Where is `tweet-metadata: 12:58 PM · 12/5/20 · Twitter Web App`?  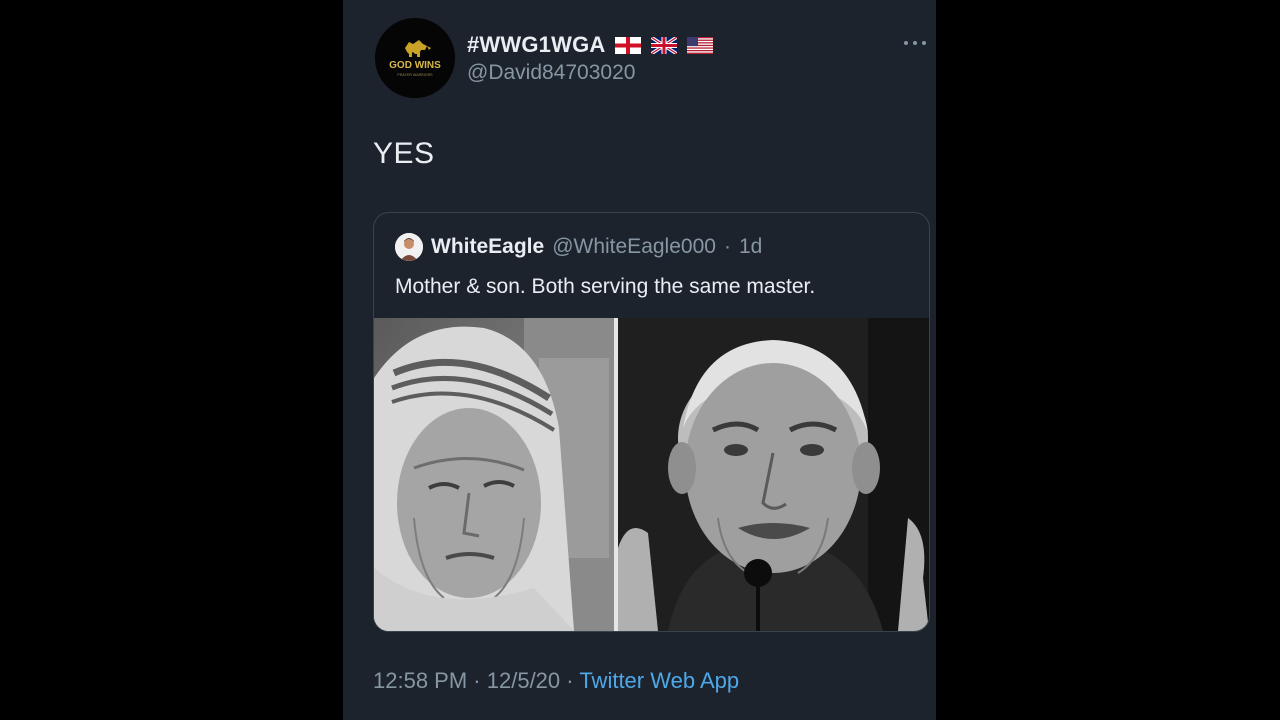
tweet-metadata: 12:58 PM · 12/5/20 · Twitter Web App is located at coordinates (556, 681).